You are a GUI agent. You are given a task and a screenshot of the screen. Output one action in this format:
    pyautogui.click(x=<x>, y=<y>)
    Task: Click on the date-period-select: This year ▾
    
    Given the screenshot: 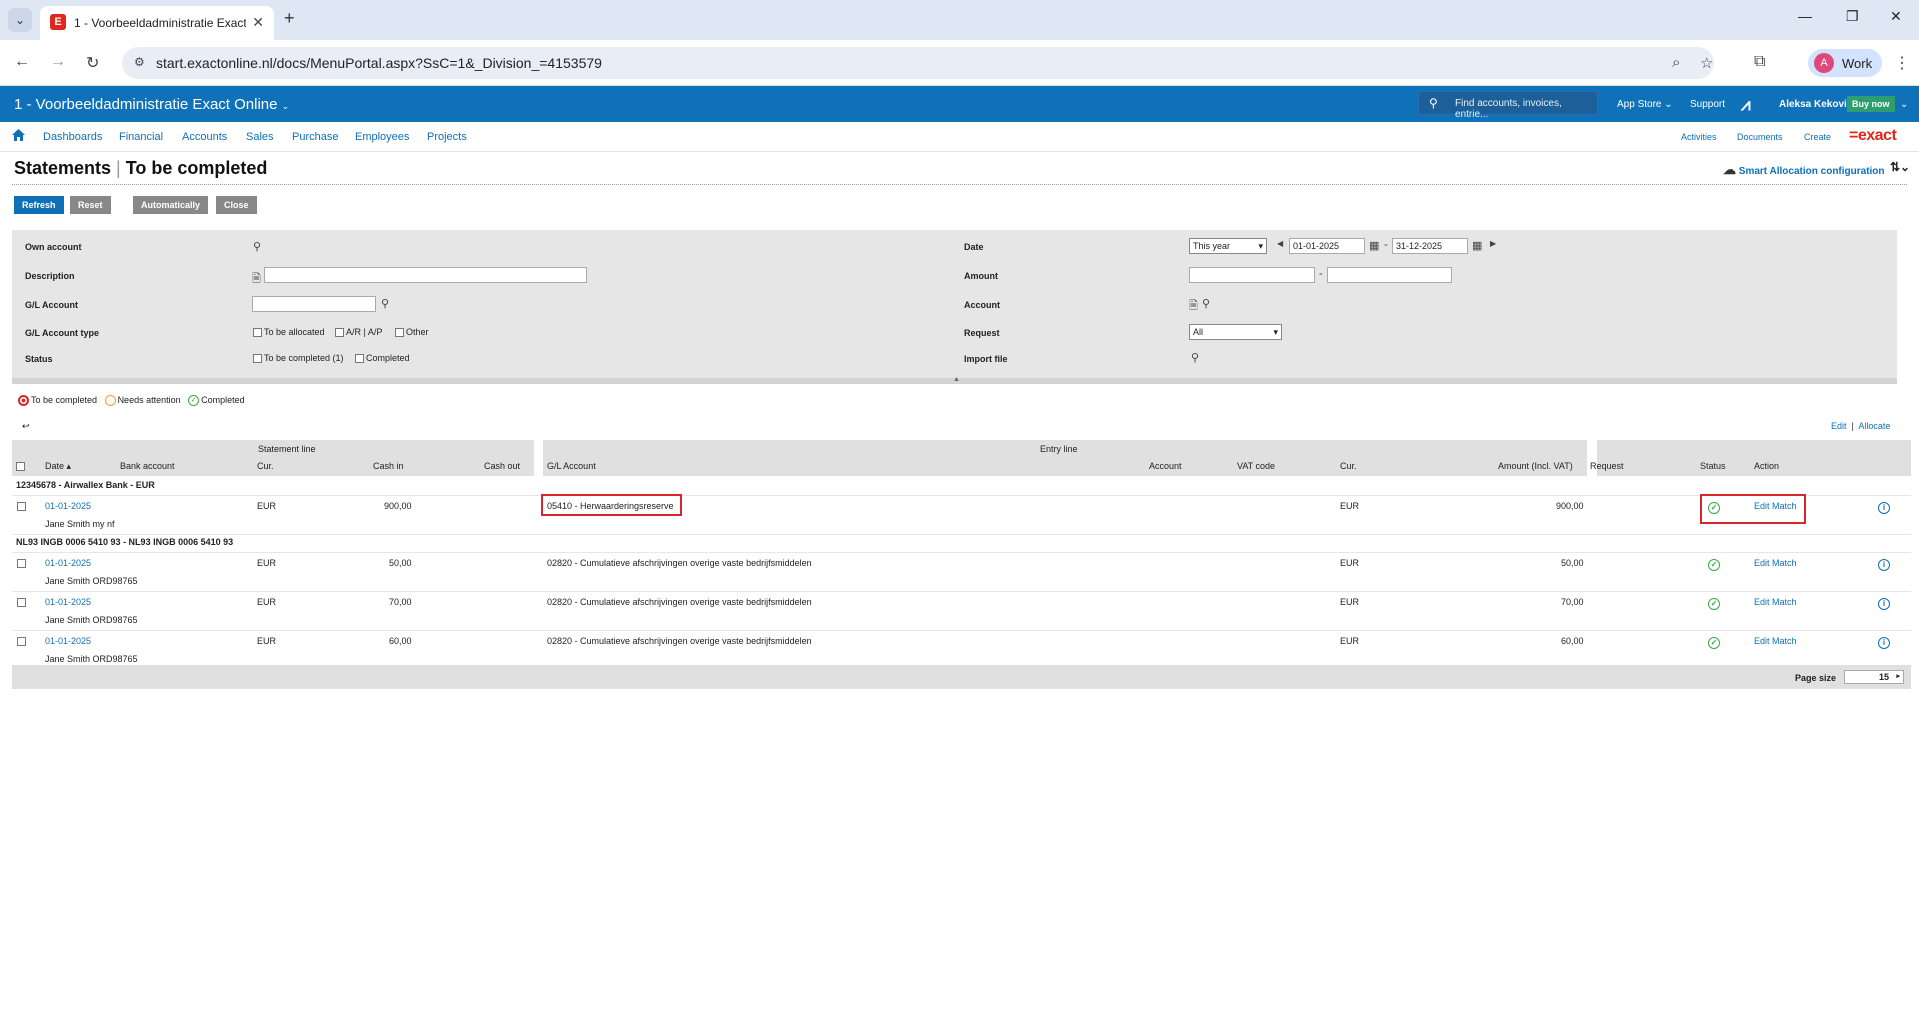 What is the action you would take?
    pyautogui.click(x=1228, y=246)
    